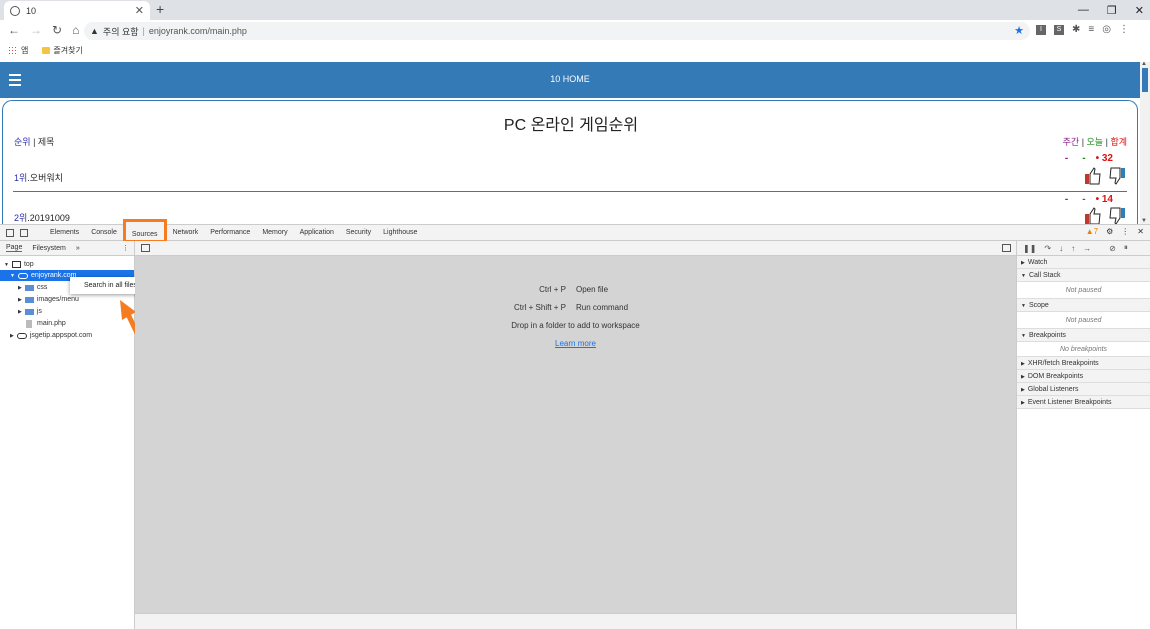 Image resolution: width=1150 pixels, height=629 pixels. I want to click on tab-close-icon: ✕, so click(139, 10).